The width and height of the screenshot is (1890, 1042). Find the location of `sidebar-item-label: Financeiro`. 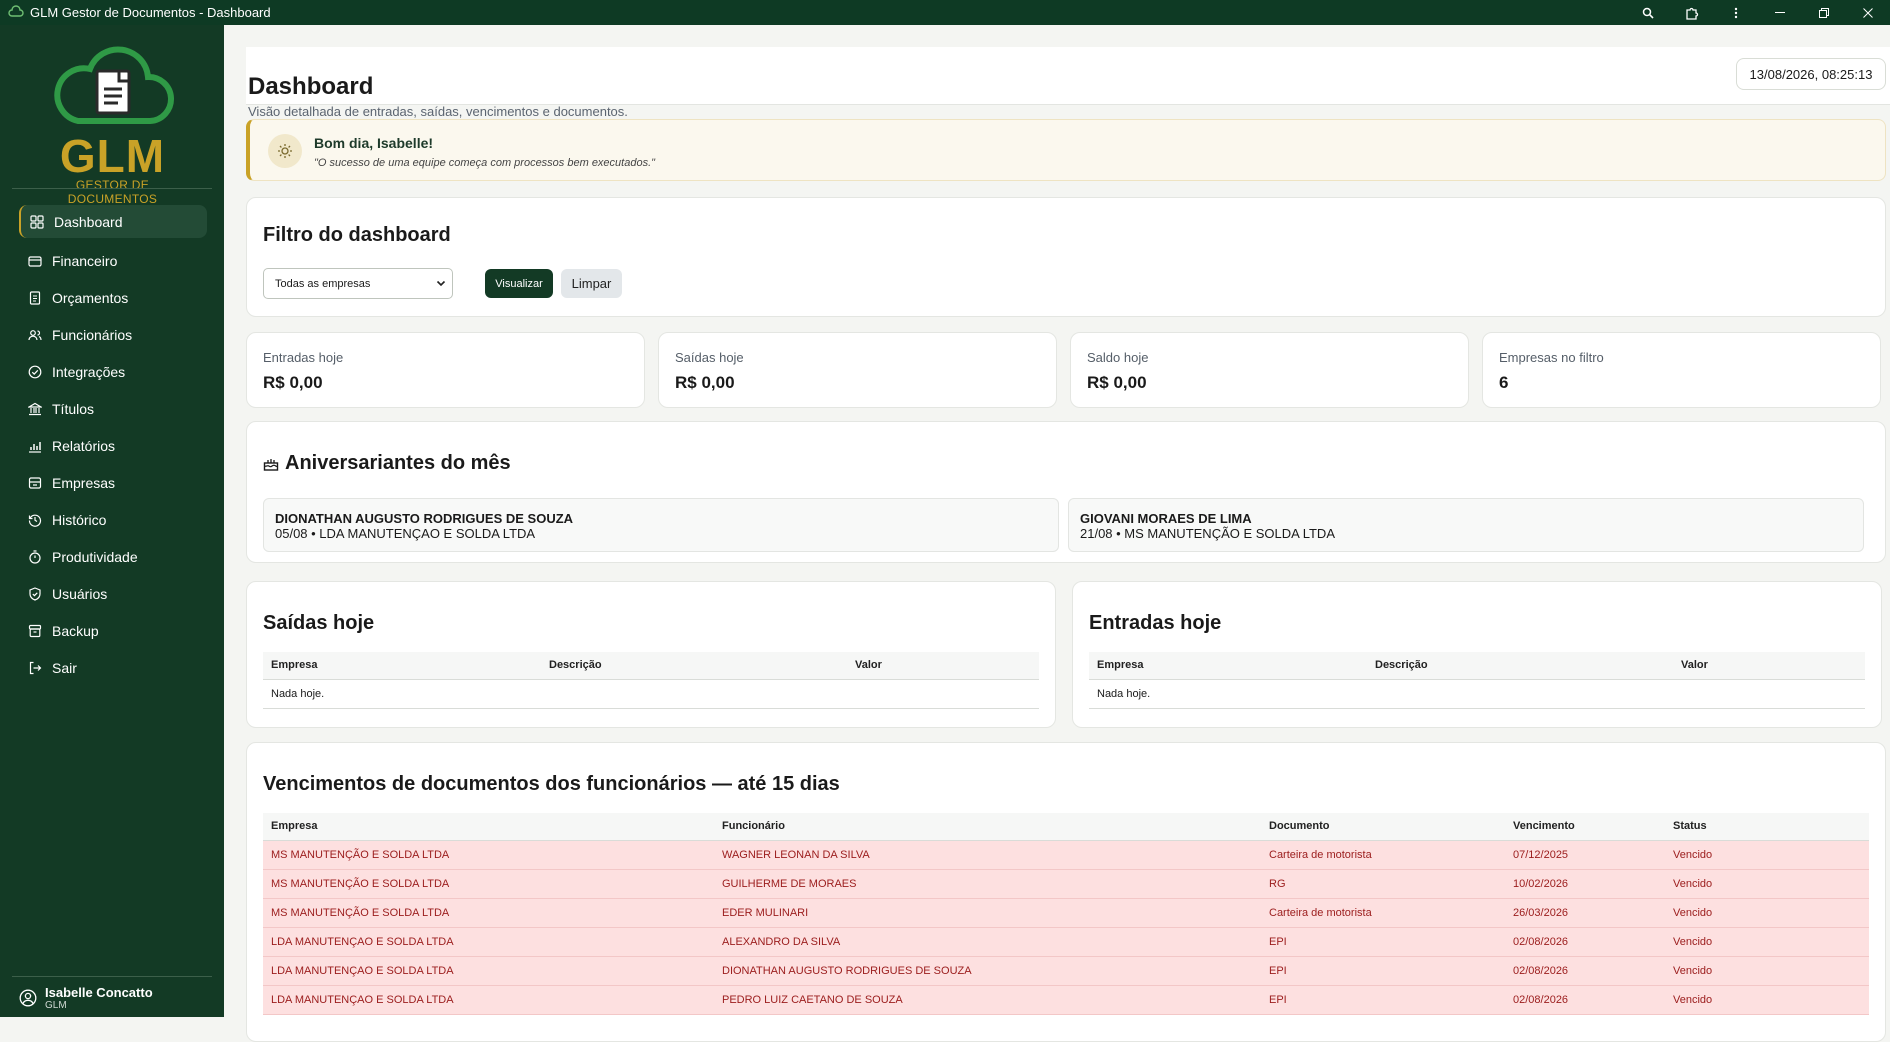

sidebar-item-label: Financeiro is located at coordinates (85, 260).